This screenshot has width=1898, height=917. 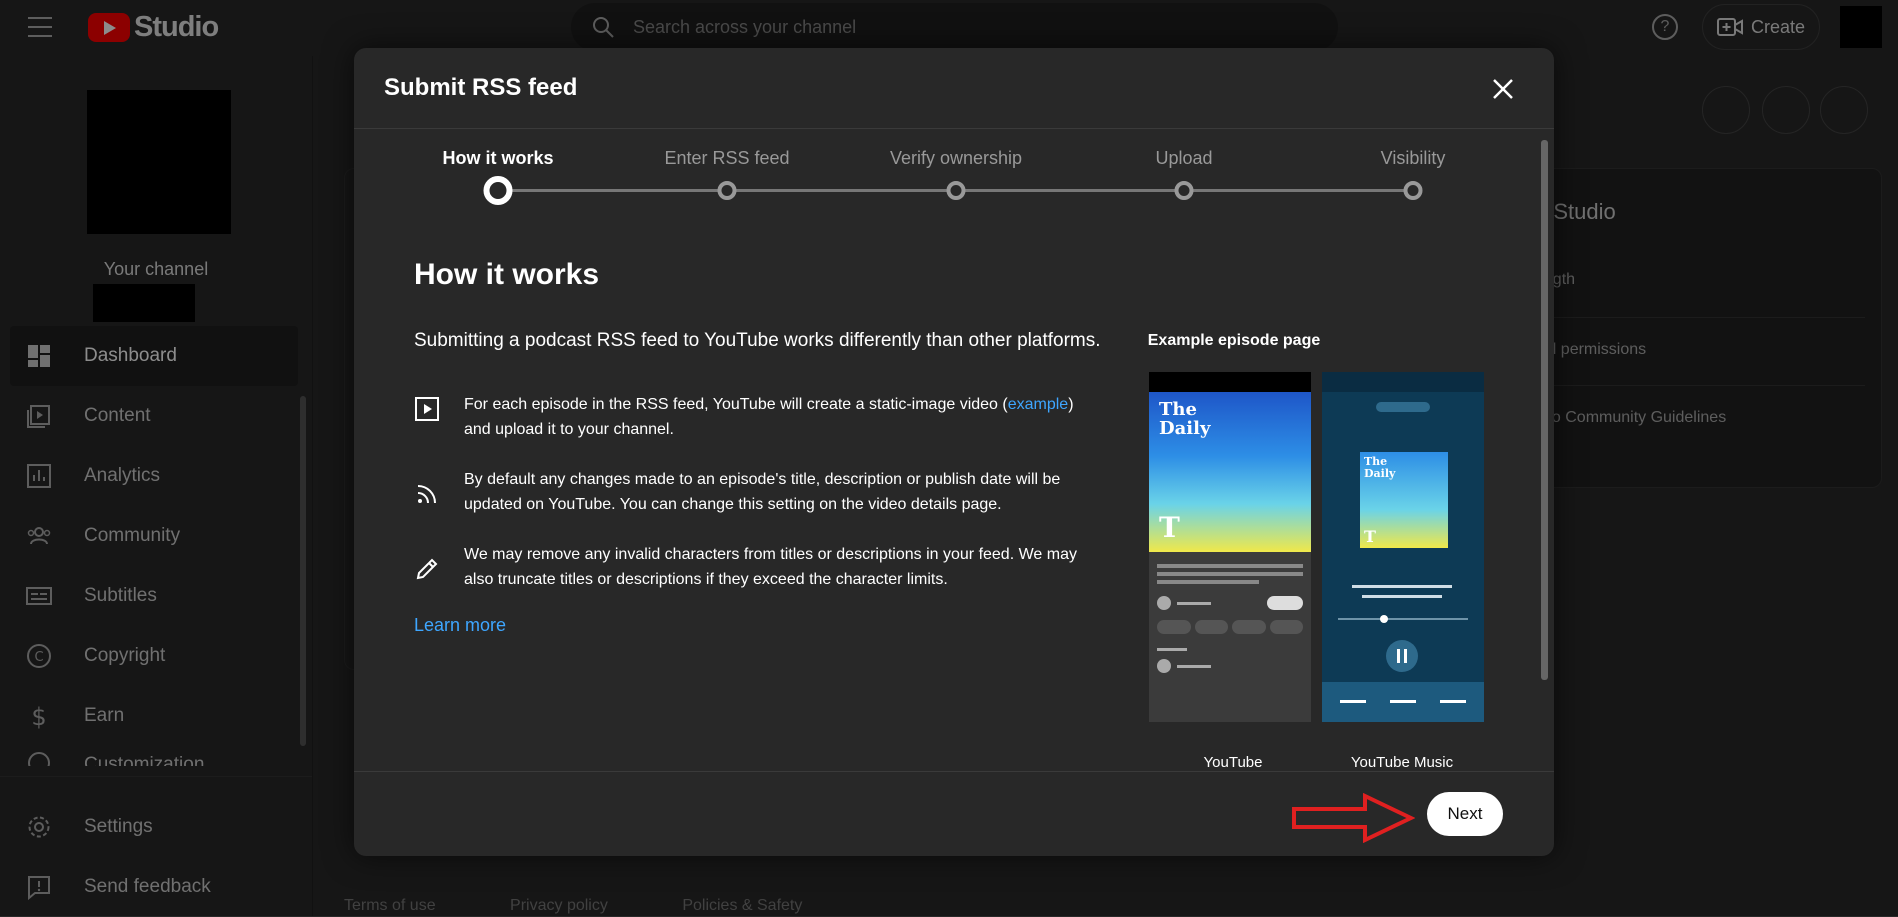 What do you see at coordinates (427, 569) in the screenshot?
I see `pencil-icon` at bounding box center [427, 569].